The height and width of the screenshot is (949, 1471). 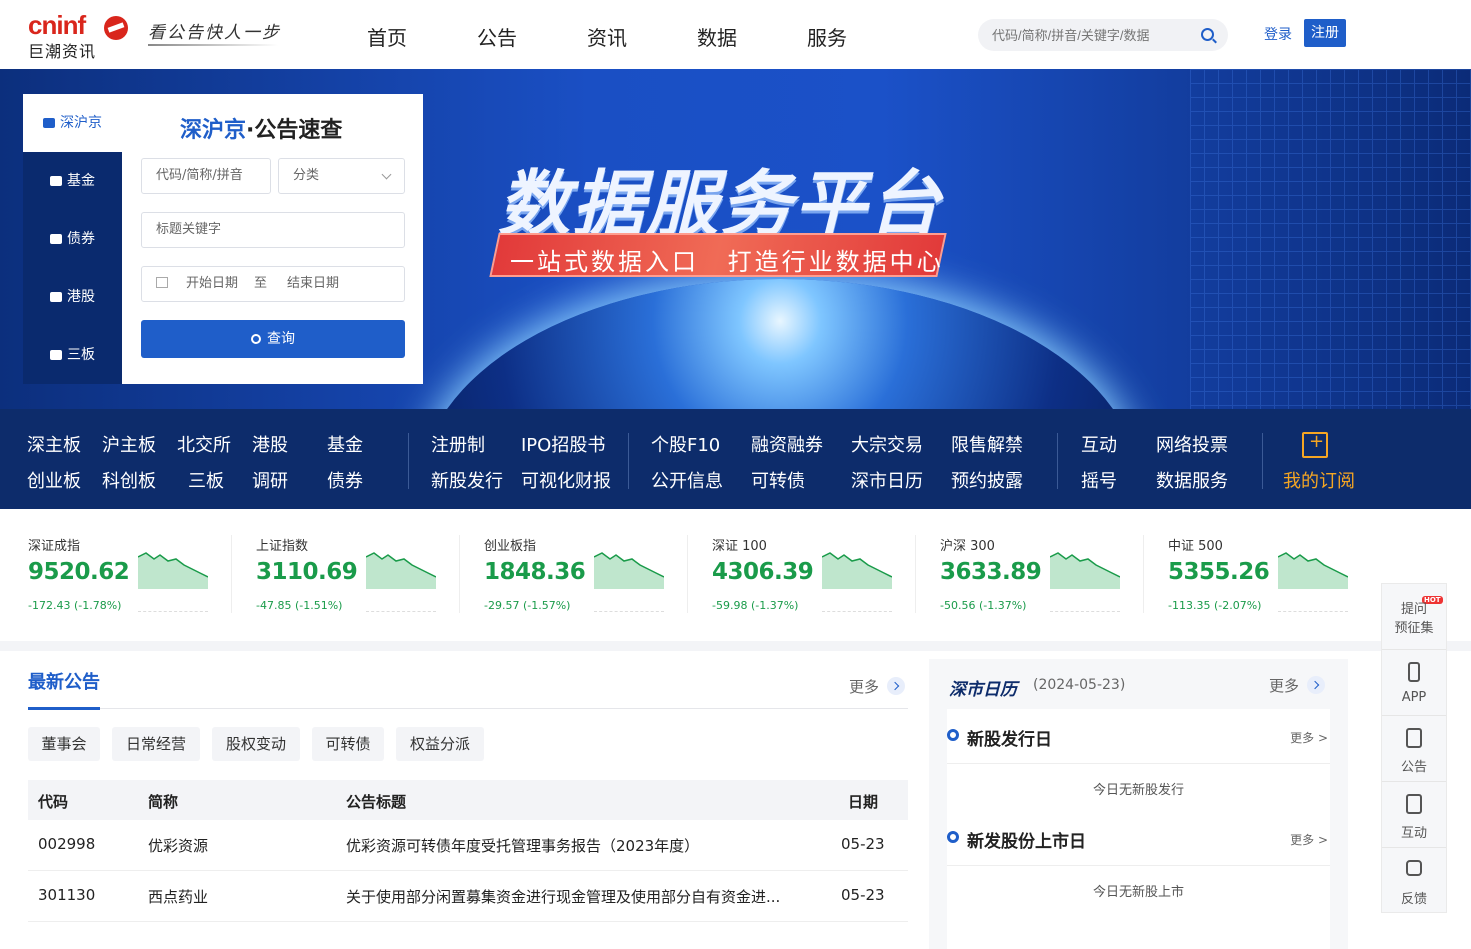 I want to click on chip-convertible: 可转债, so click(x=348, y=744).